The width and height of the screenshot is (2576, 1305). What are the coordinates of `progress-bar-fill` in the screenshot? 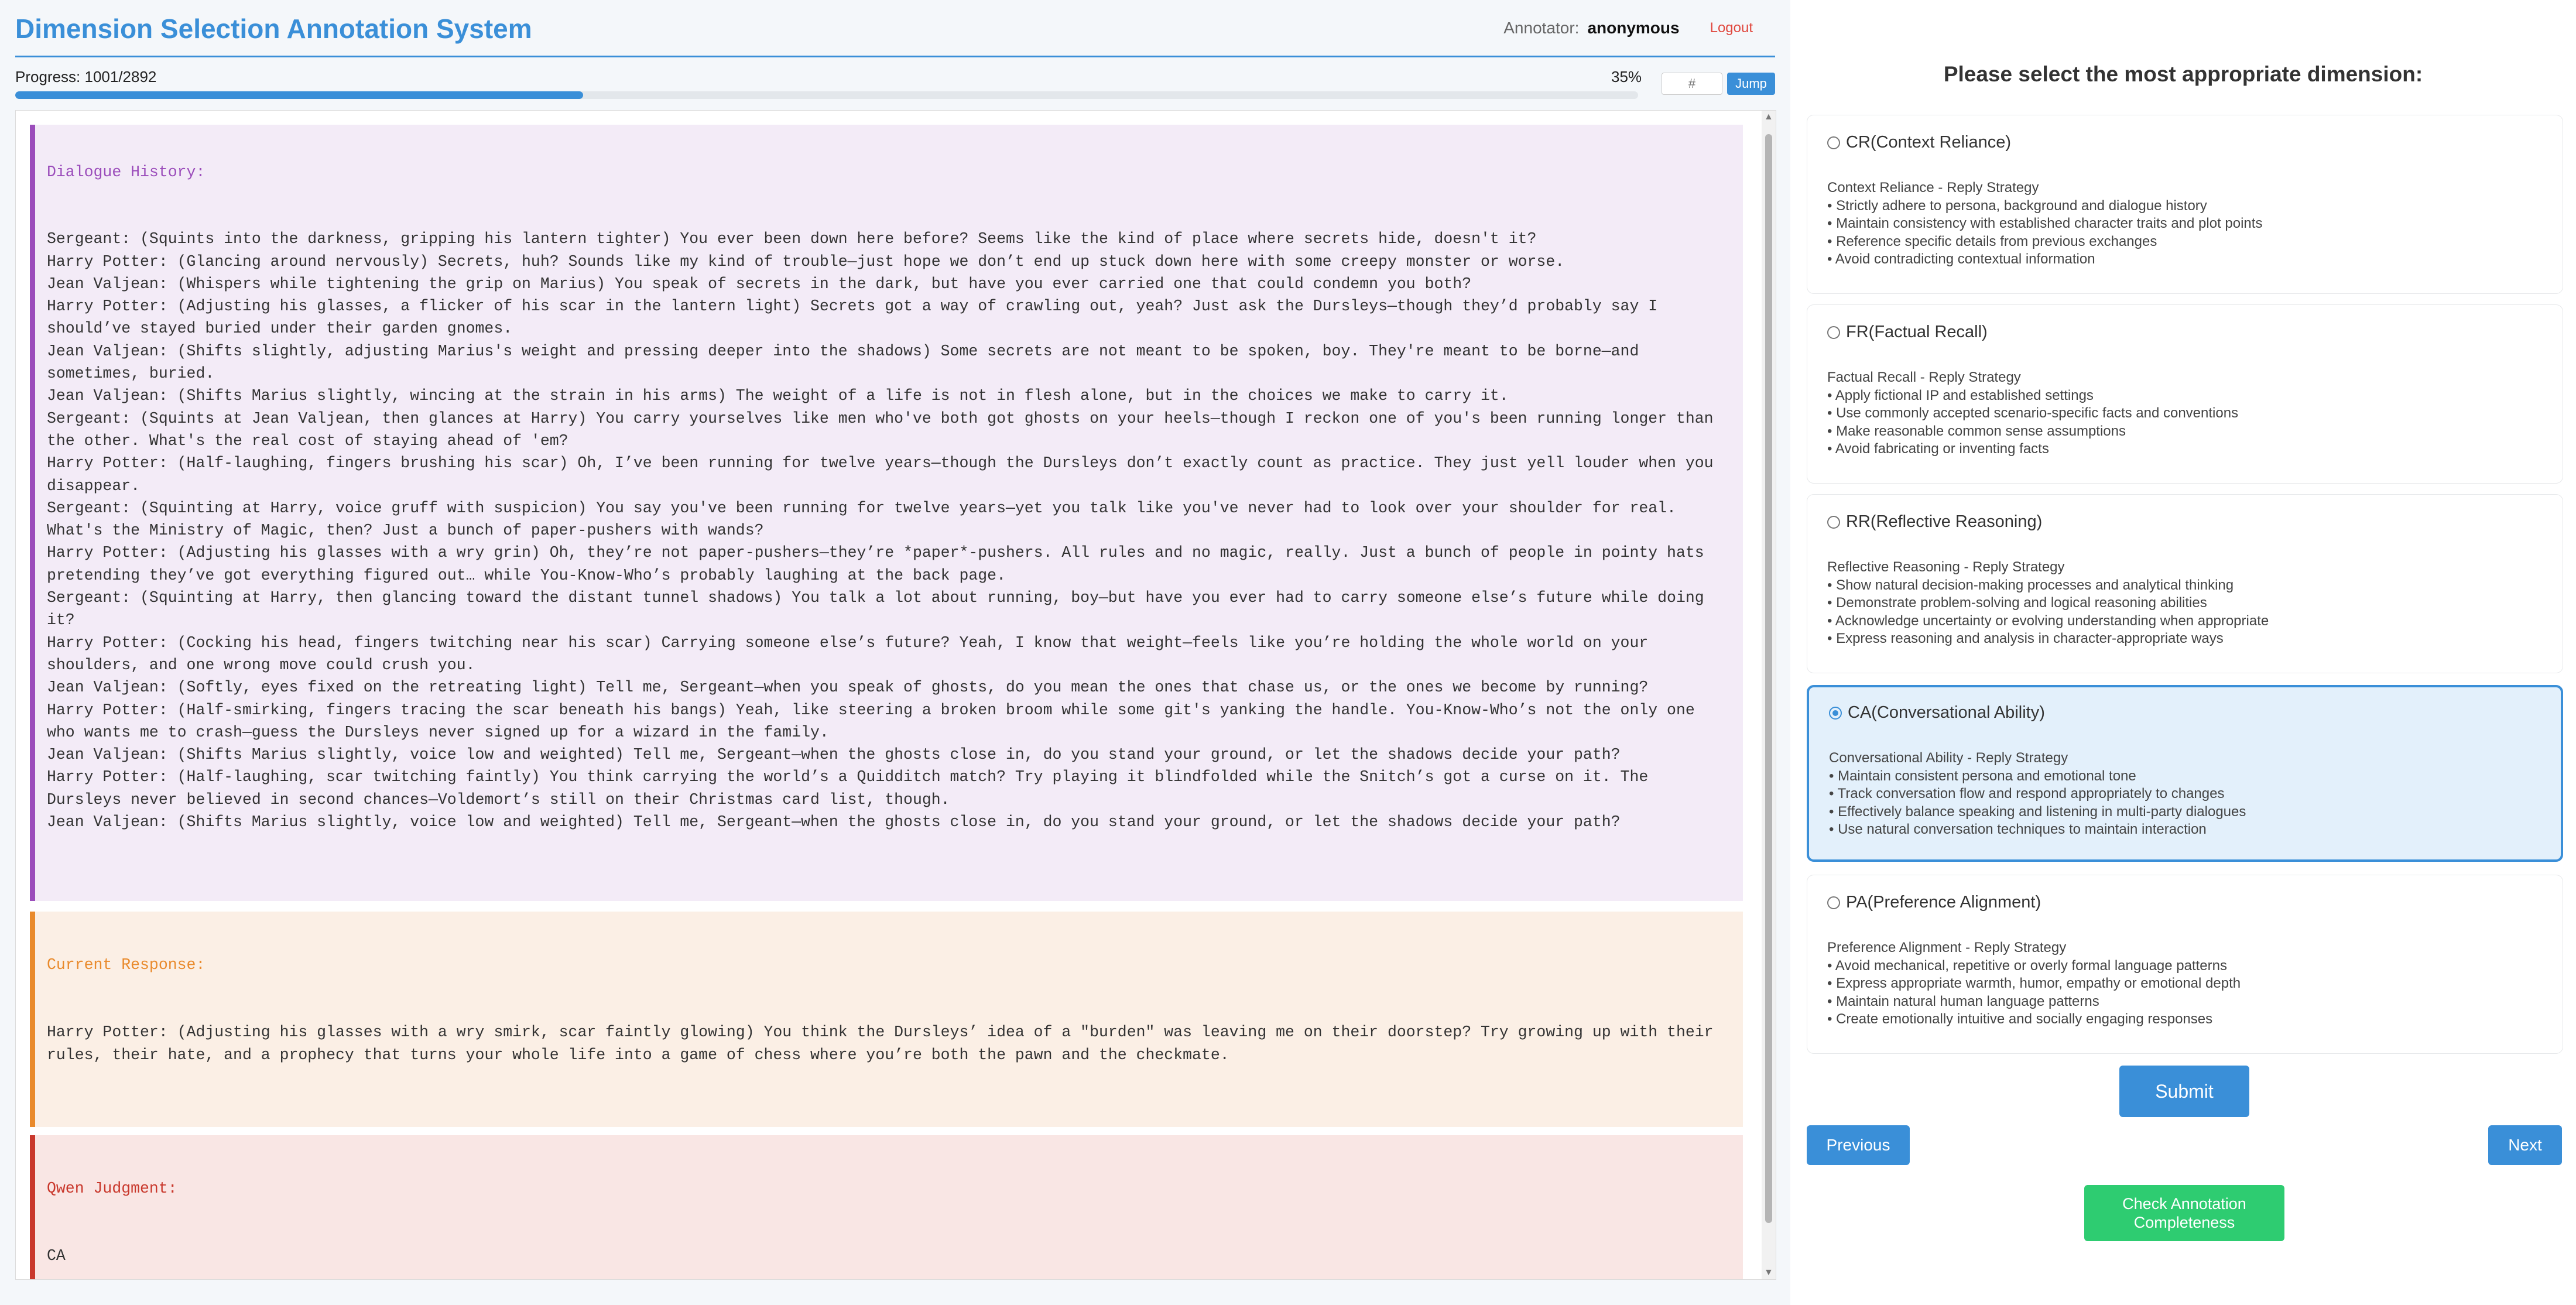 It's located at (299, 95).